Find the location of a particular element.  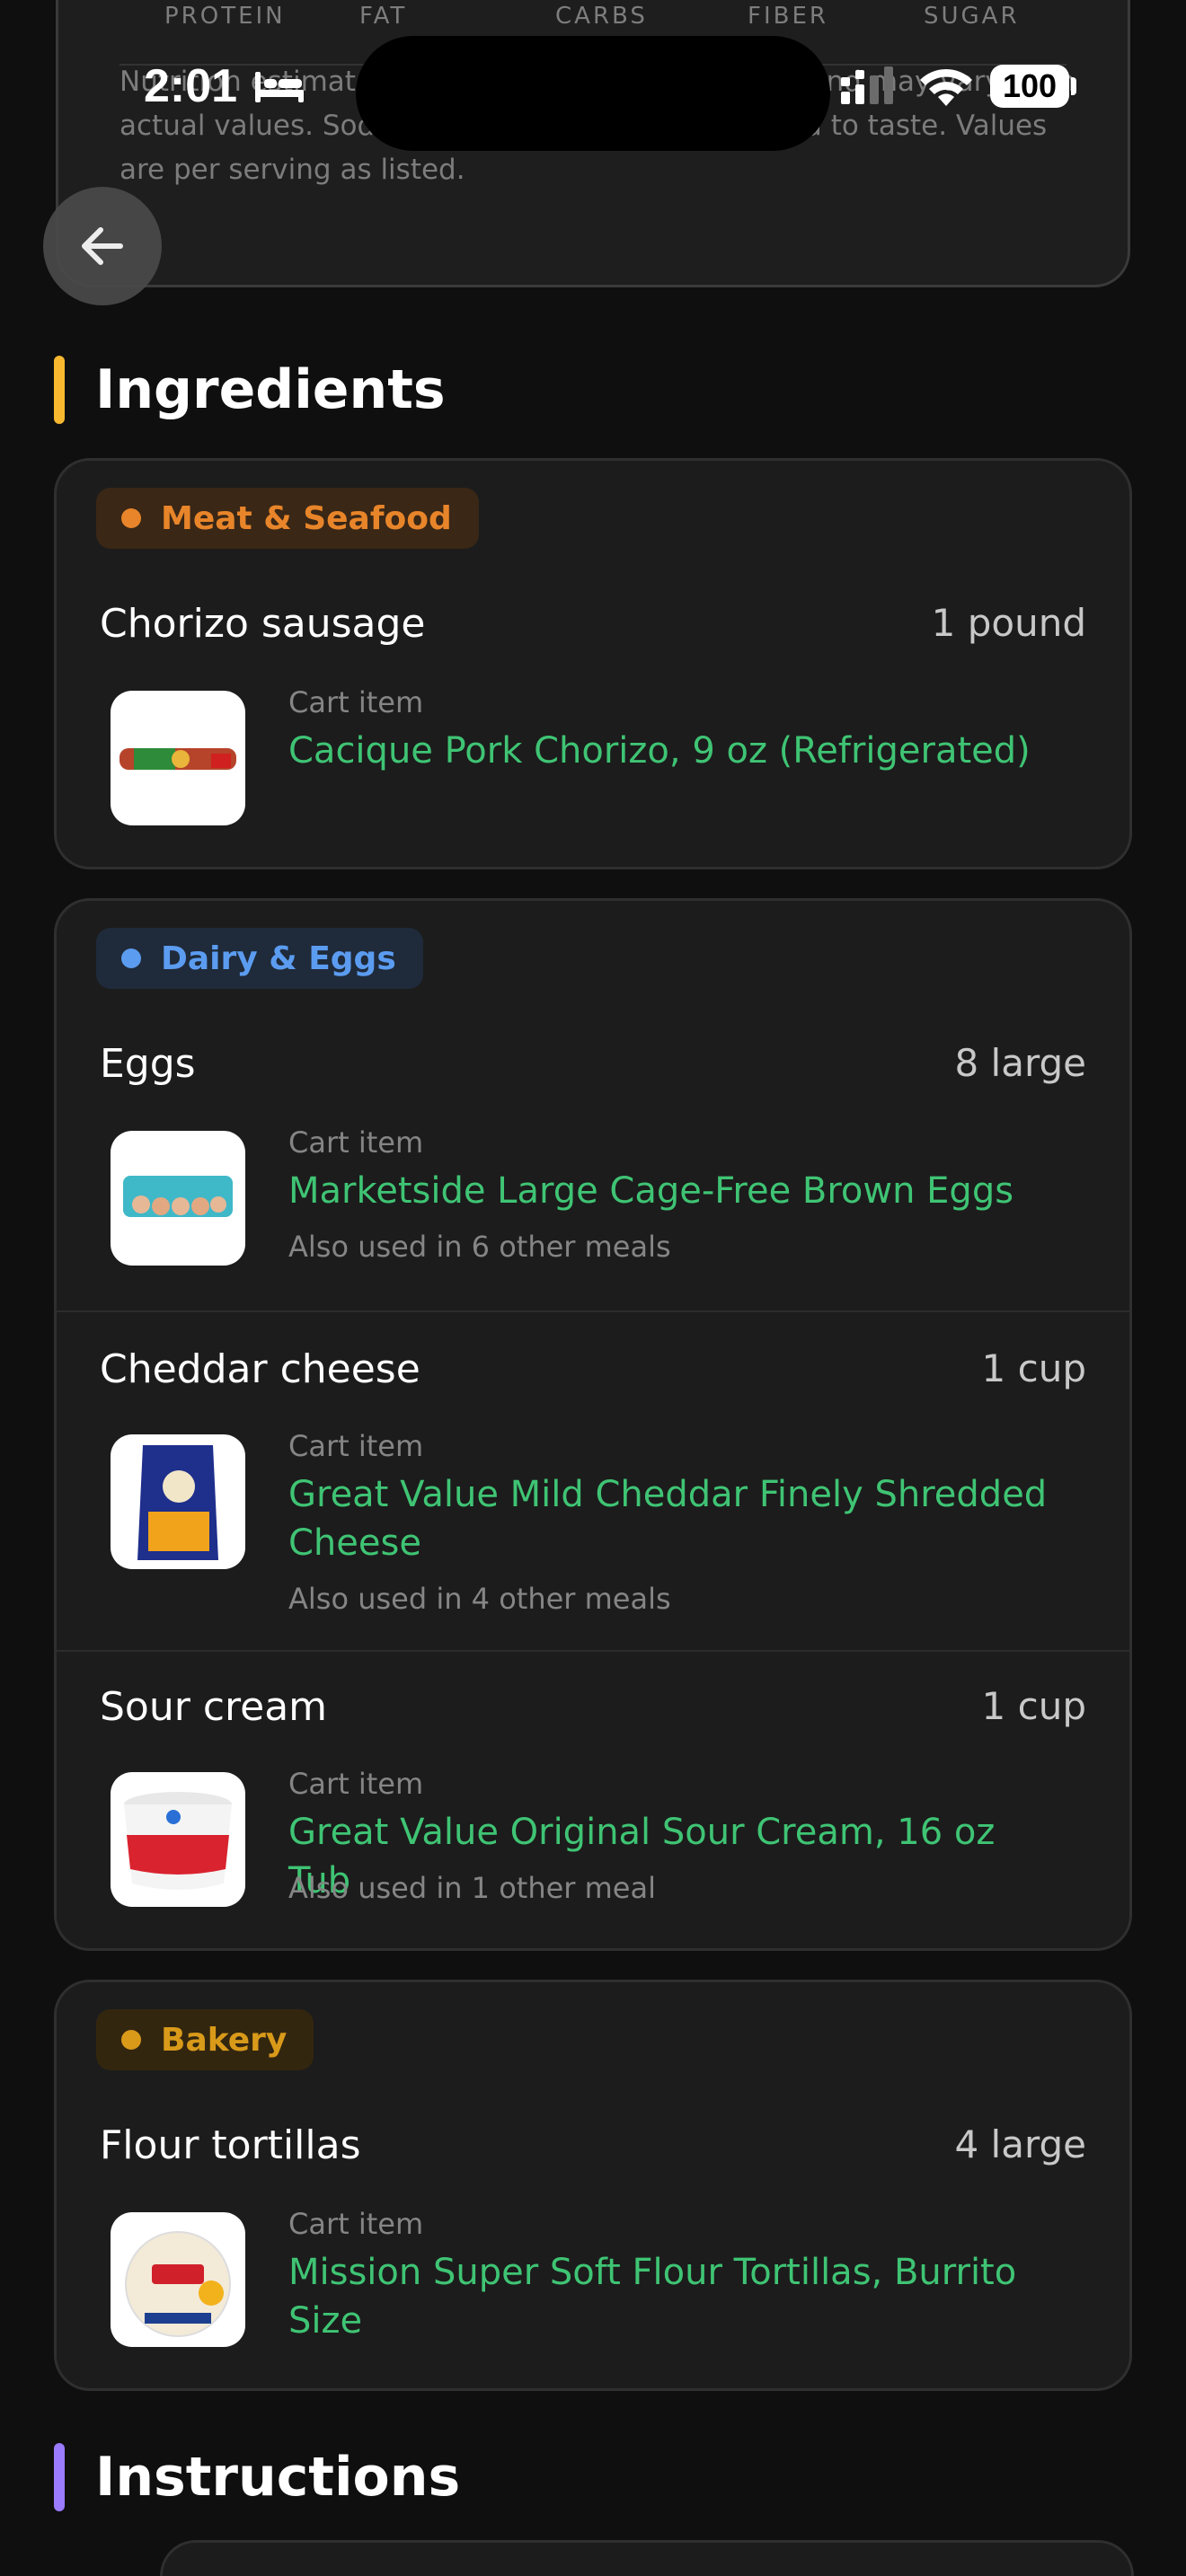

macro-label-sugar: SUGAR is located at coordinates (972, 16).